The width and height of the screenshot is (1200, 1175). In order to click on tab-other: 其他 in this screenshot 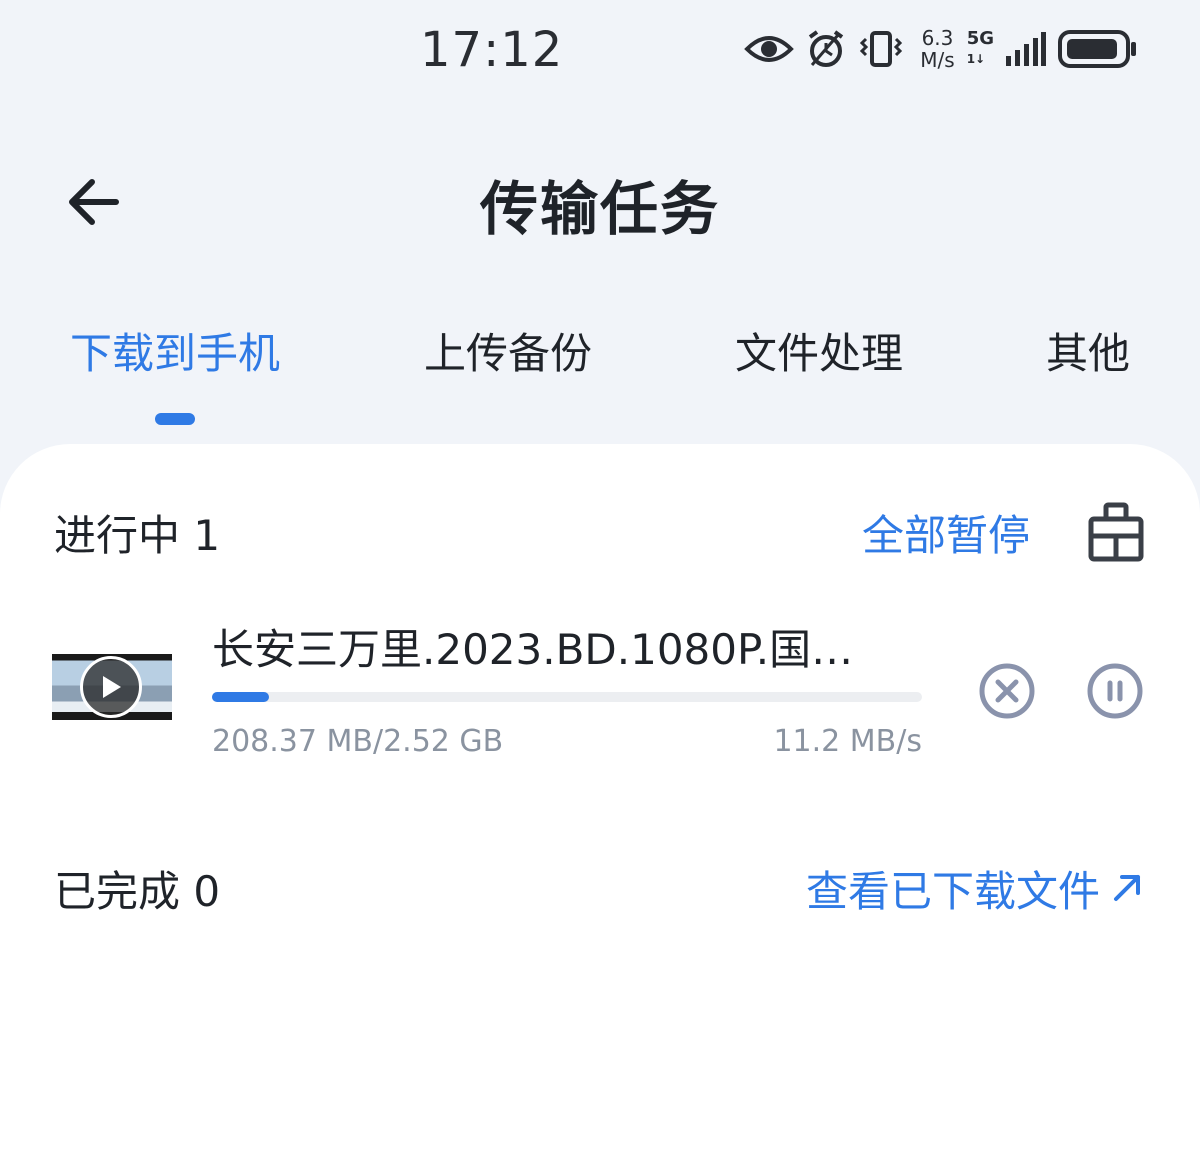, I will do `click(1088, 350)`.